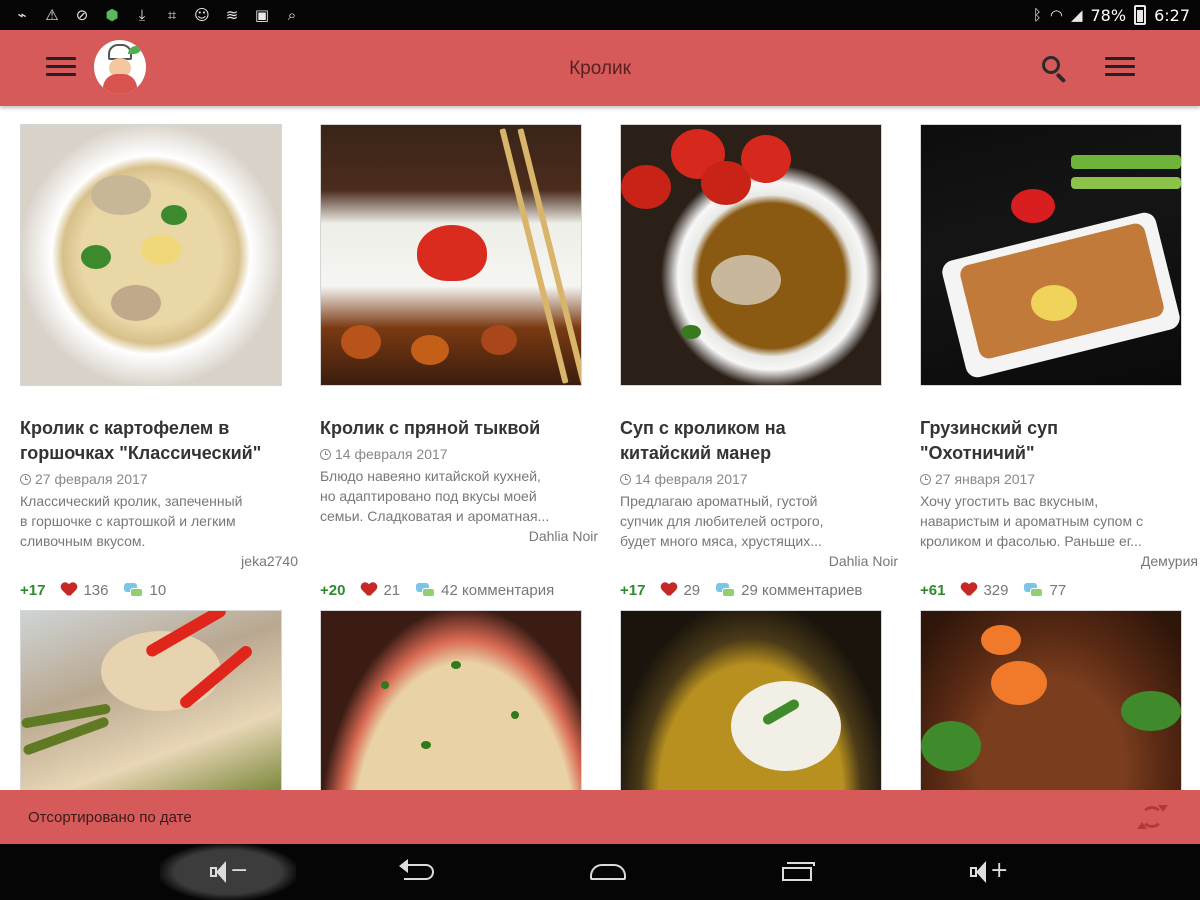 Image resolution: width=1200 pixels, height=900 pixels. I want to click on recipe-stats: +17 29 29 комментариев, so click(759, 590).